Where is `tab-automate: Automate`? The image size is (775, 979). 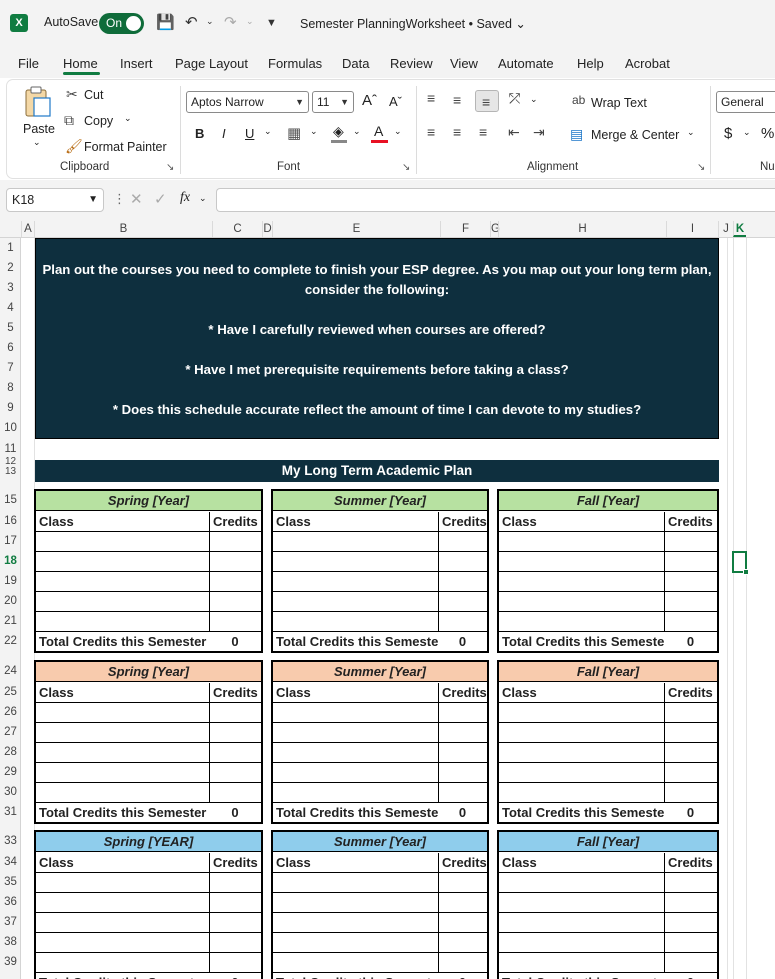
tab-automate: Automate is located at coordinates (526, 63).